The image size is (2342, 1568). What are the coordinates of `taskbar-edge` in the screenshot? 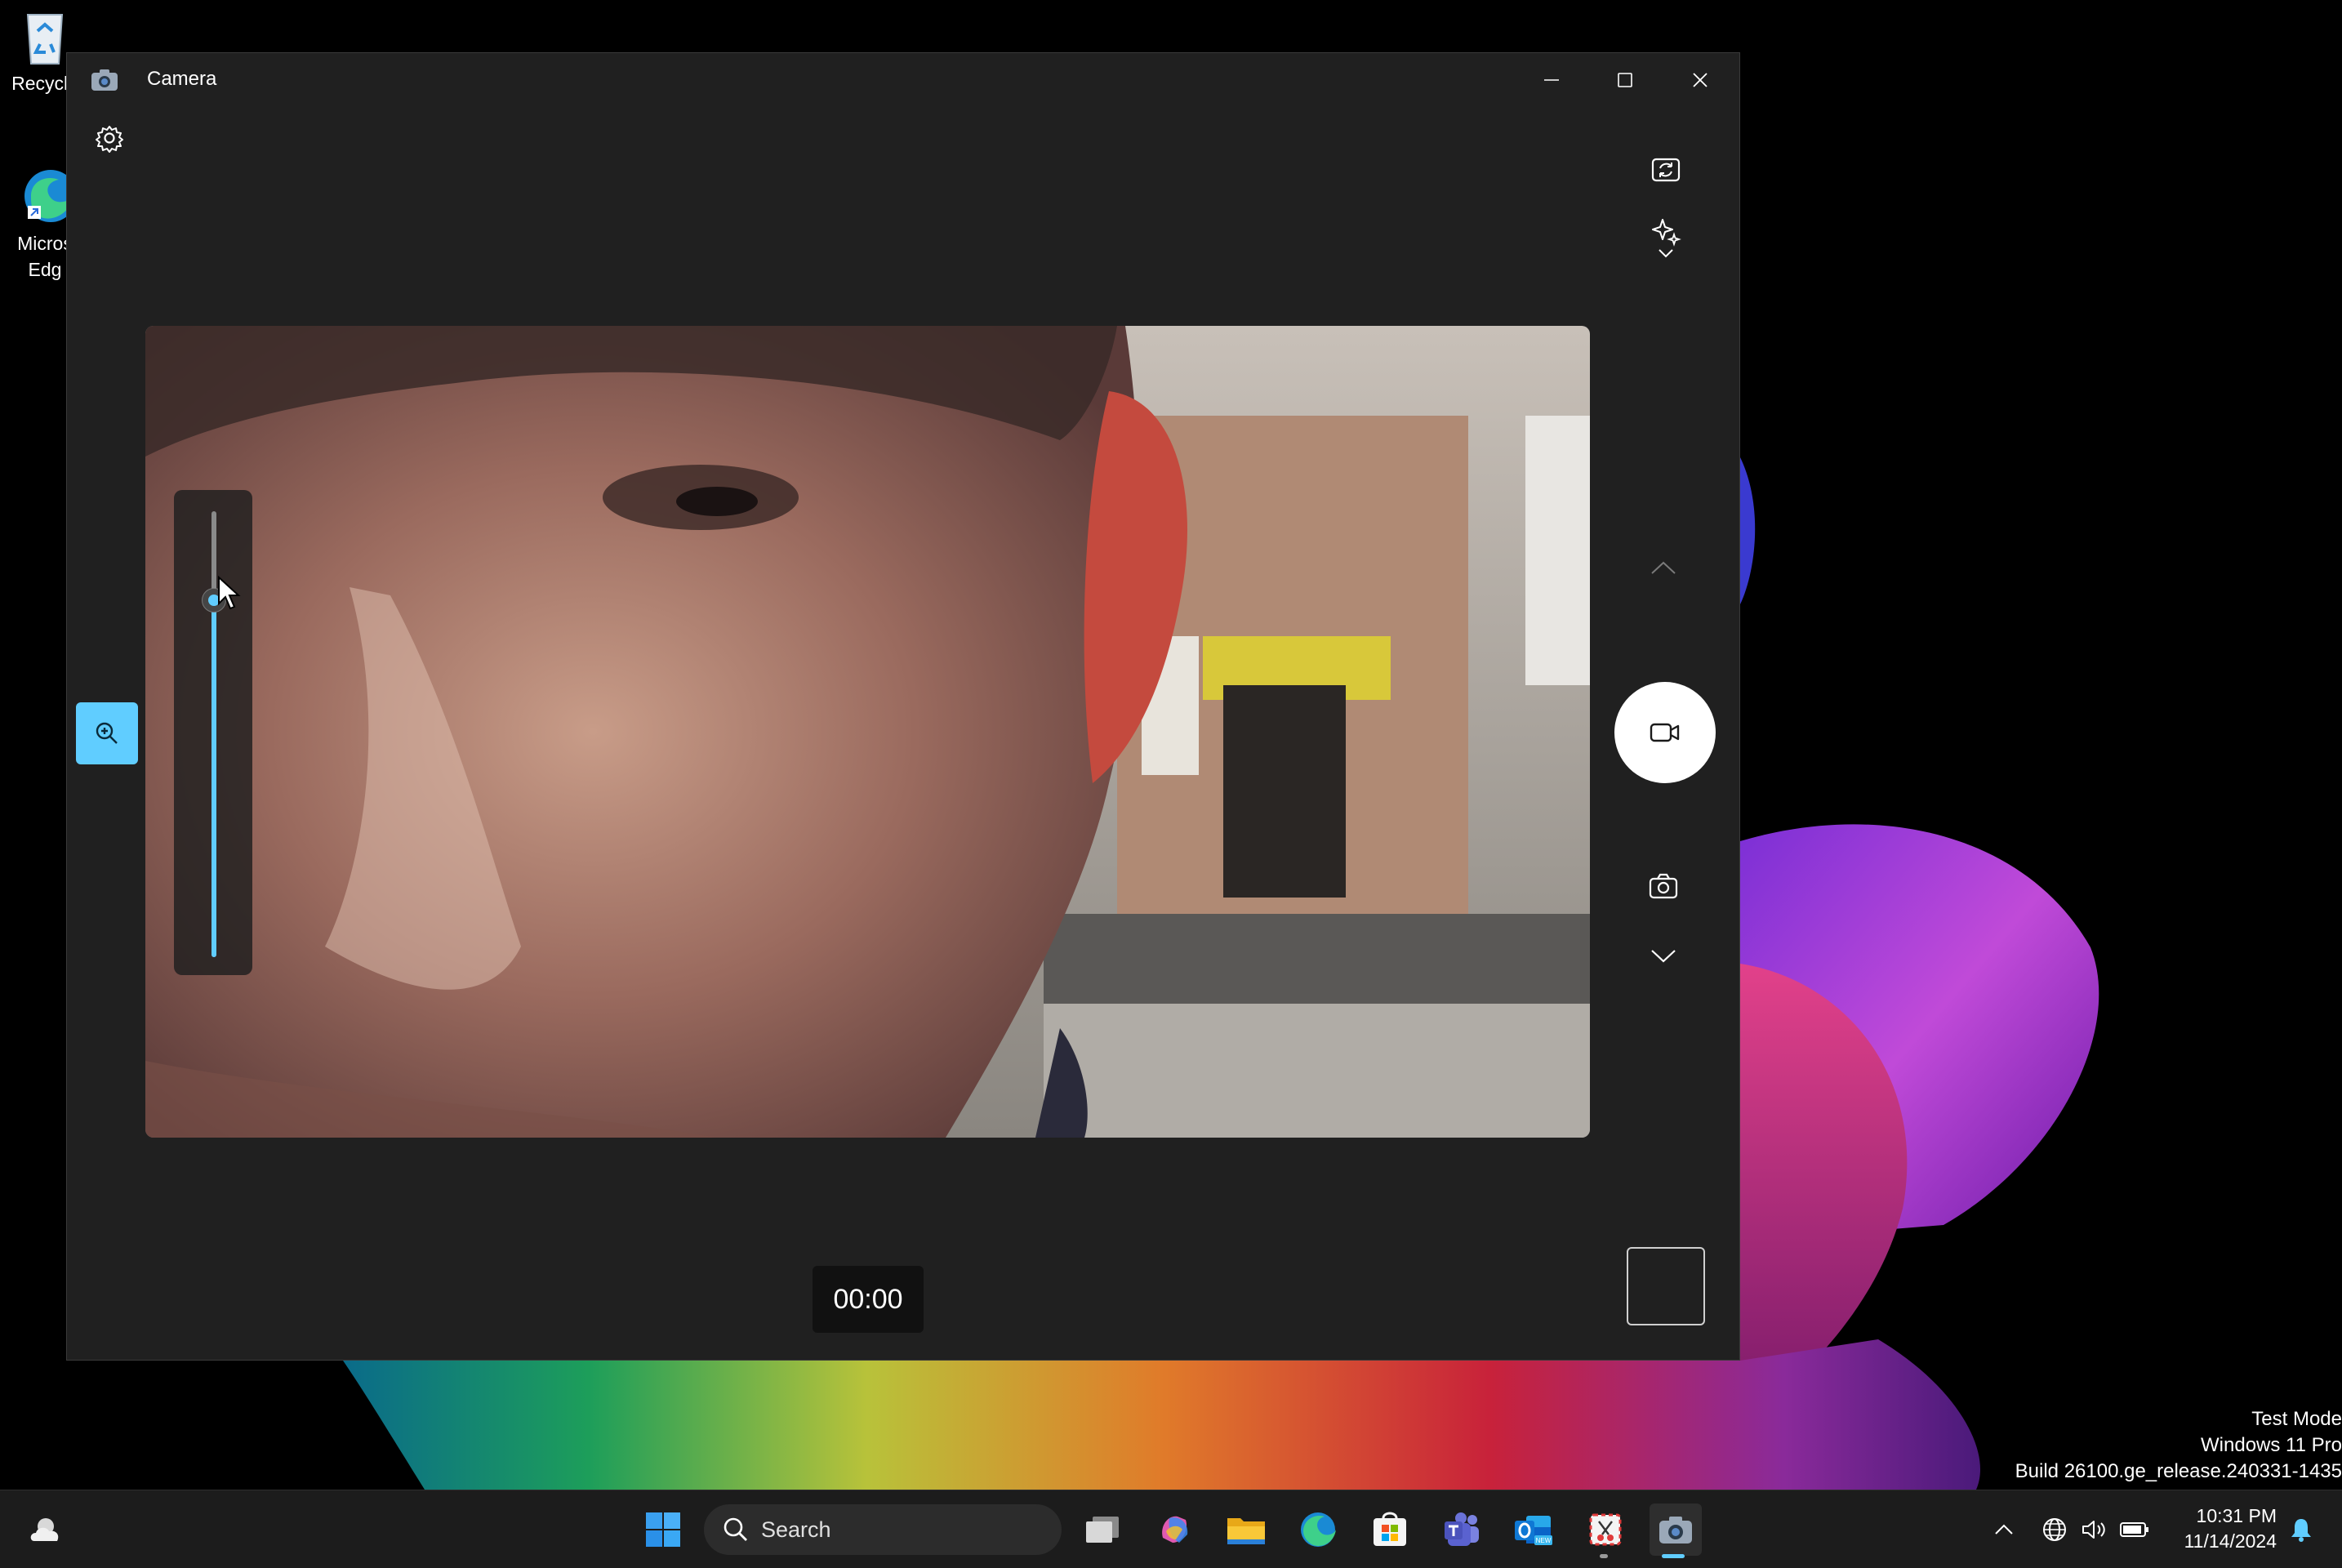 It's located at (1318, 1529).